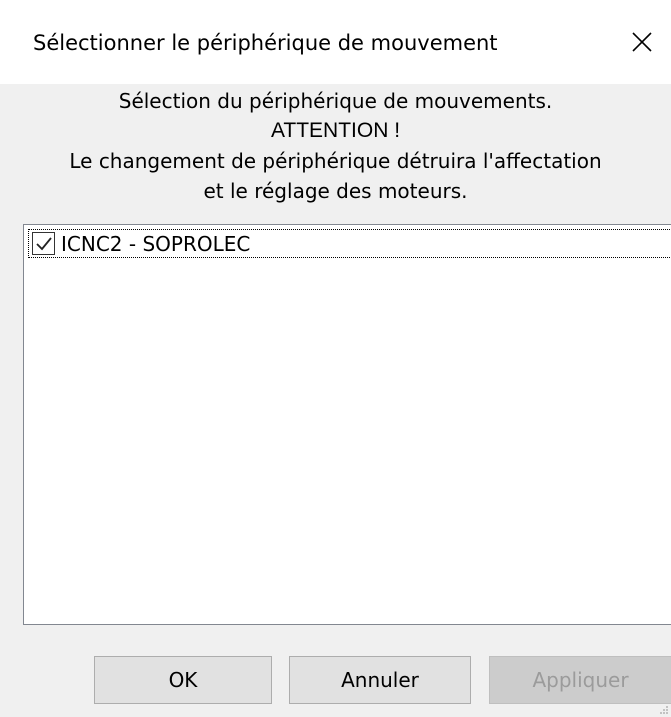 Image resolution: width=671 pixels, height=717 pixels. I want to click on ok-button: OK, so click(183, 680).